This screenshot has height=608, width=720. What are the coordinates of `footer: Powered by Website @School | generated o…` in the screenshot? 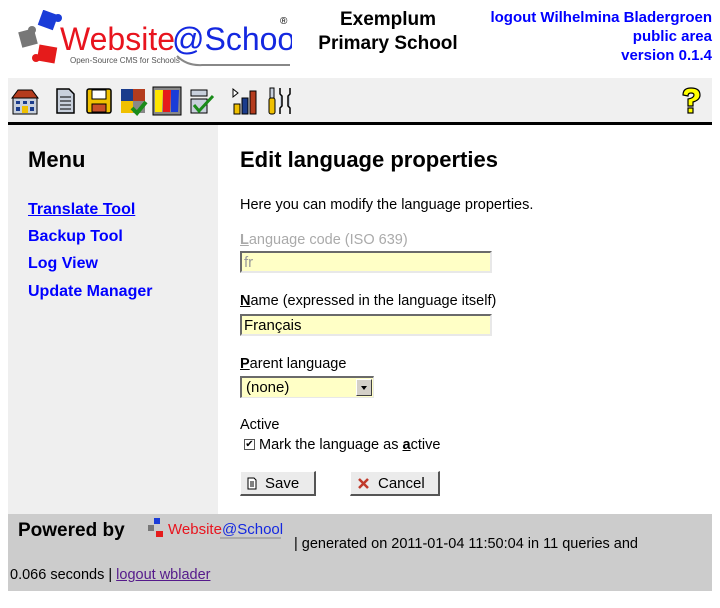 It's located at (360, 552).